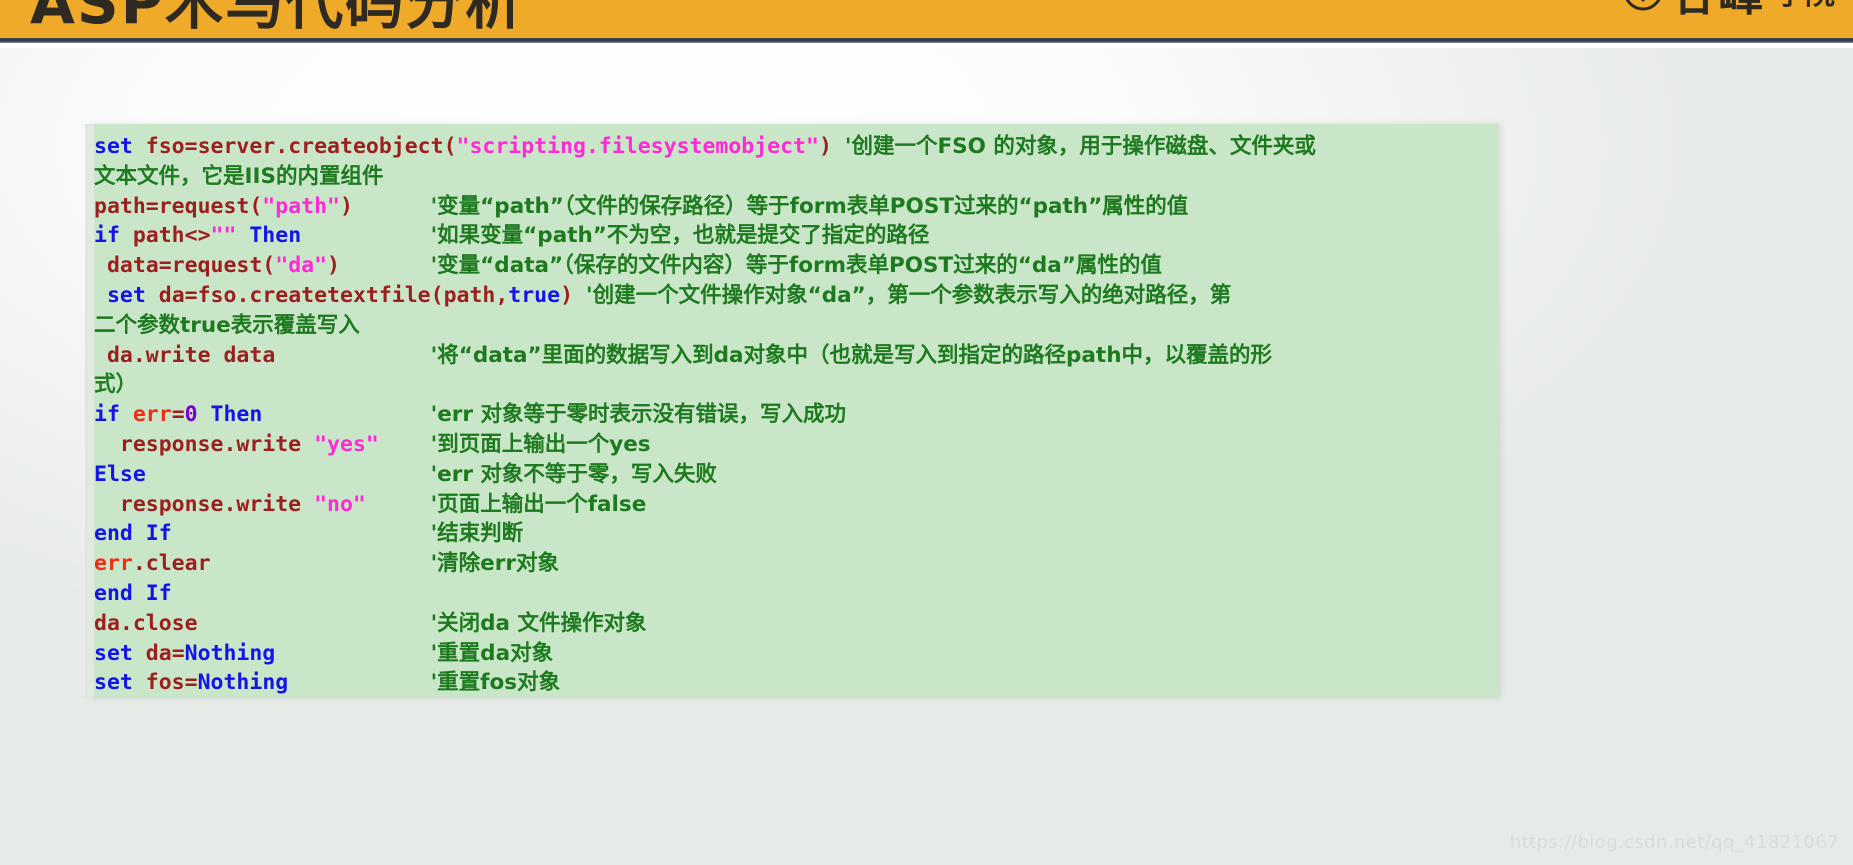  What do you see at coordinates (1718, 12) in the screenshot?
I see `brand-name: 谷峰` at bounding box center [1718, 12].